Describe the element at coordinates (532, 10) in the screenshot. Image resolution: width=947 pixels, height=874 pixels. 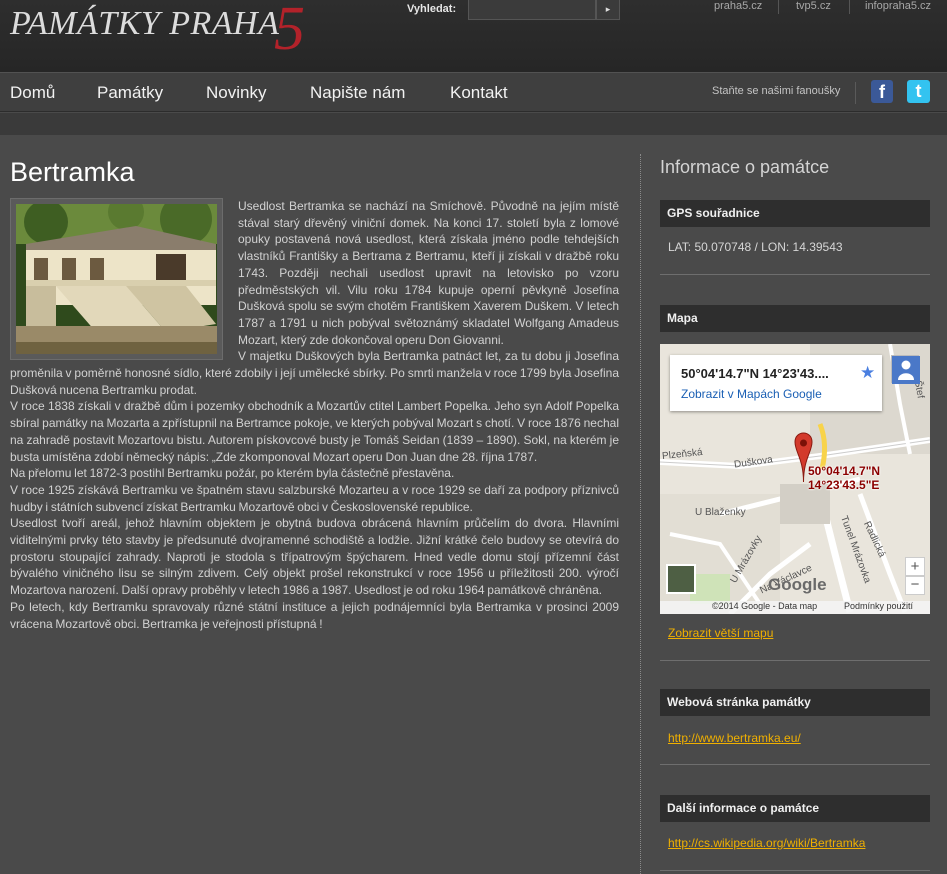
I see `search-input` at that location.